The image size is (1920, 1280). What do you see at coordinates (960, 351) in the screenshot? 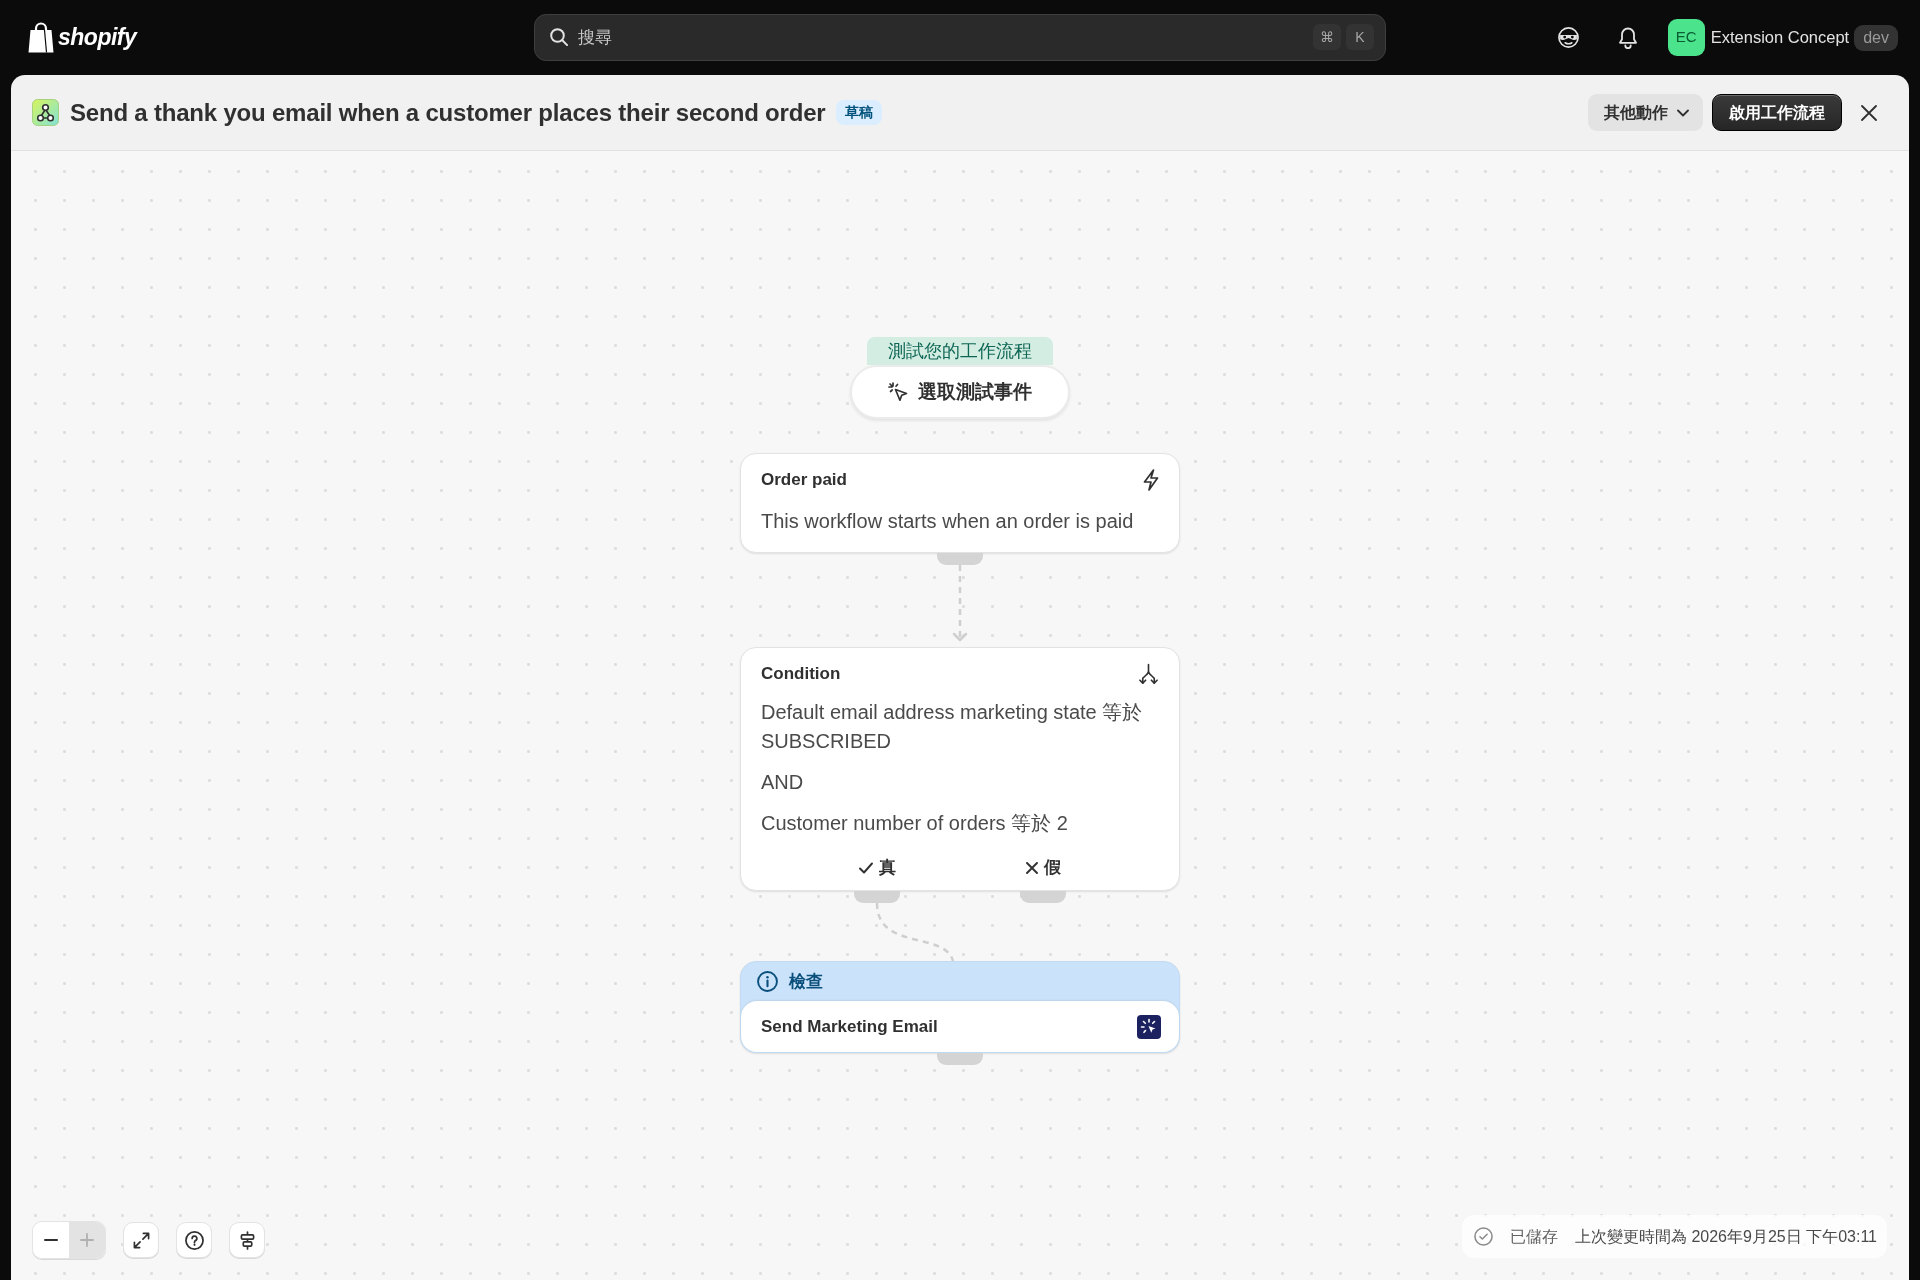
I see `test-section-label: 測試您的工作流程` at bounding box center [960, 351].